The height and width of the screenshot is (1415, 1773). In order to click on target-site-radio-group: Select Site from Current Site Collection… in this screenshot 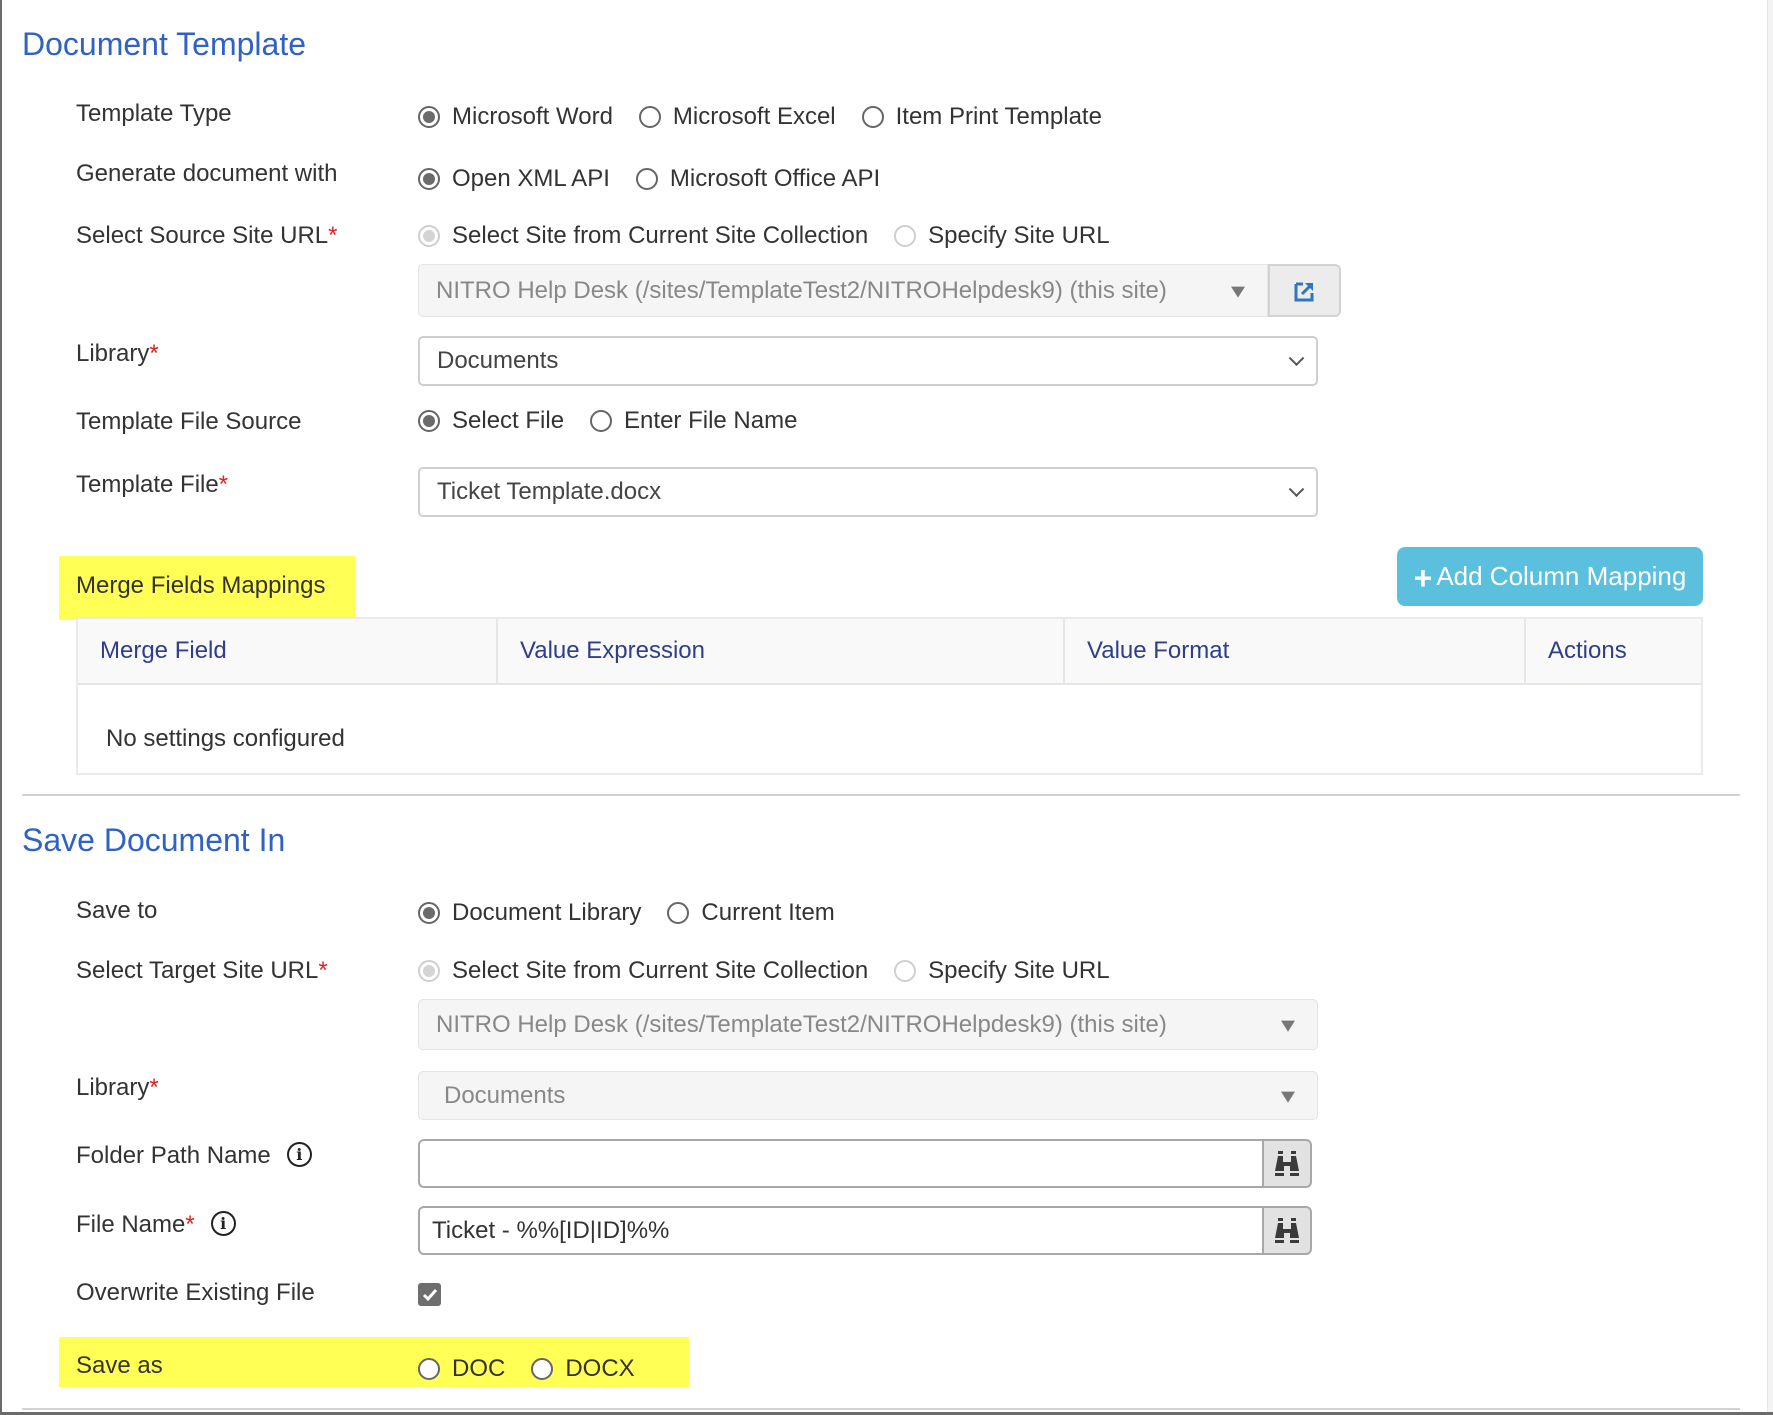, I will do `click(777, 971)`.